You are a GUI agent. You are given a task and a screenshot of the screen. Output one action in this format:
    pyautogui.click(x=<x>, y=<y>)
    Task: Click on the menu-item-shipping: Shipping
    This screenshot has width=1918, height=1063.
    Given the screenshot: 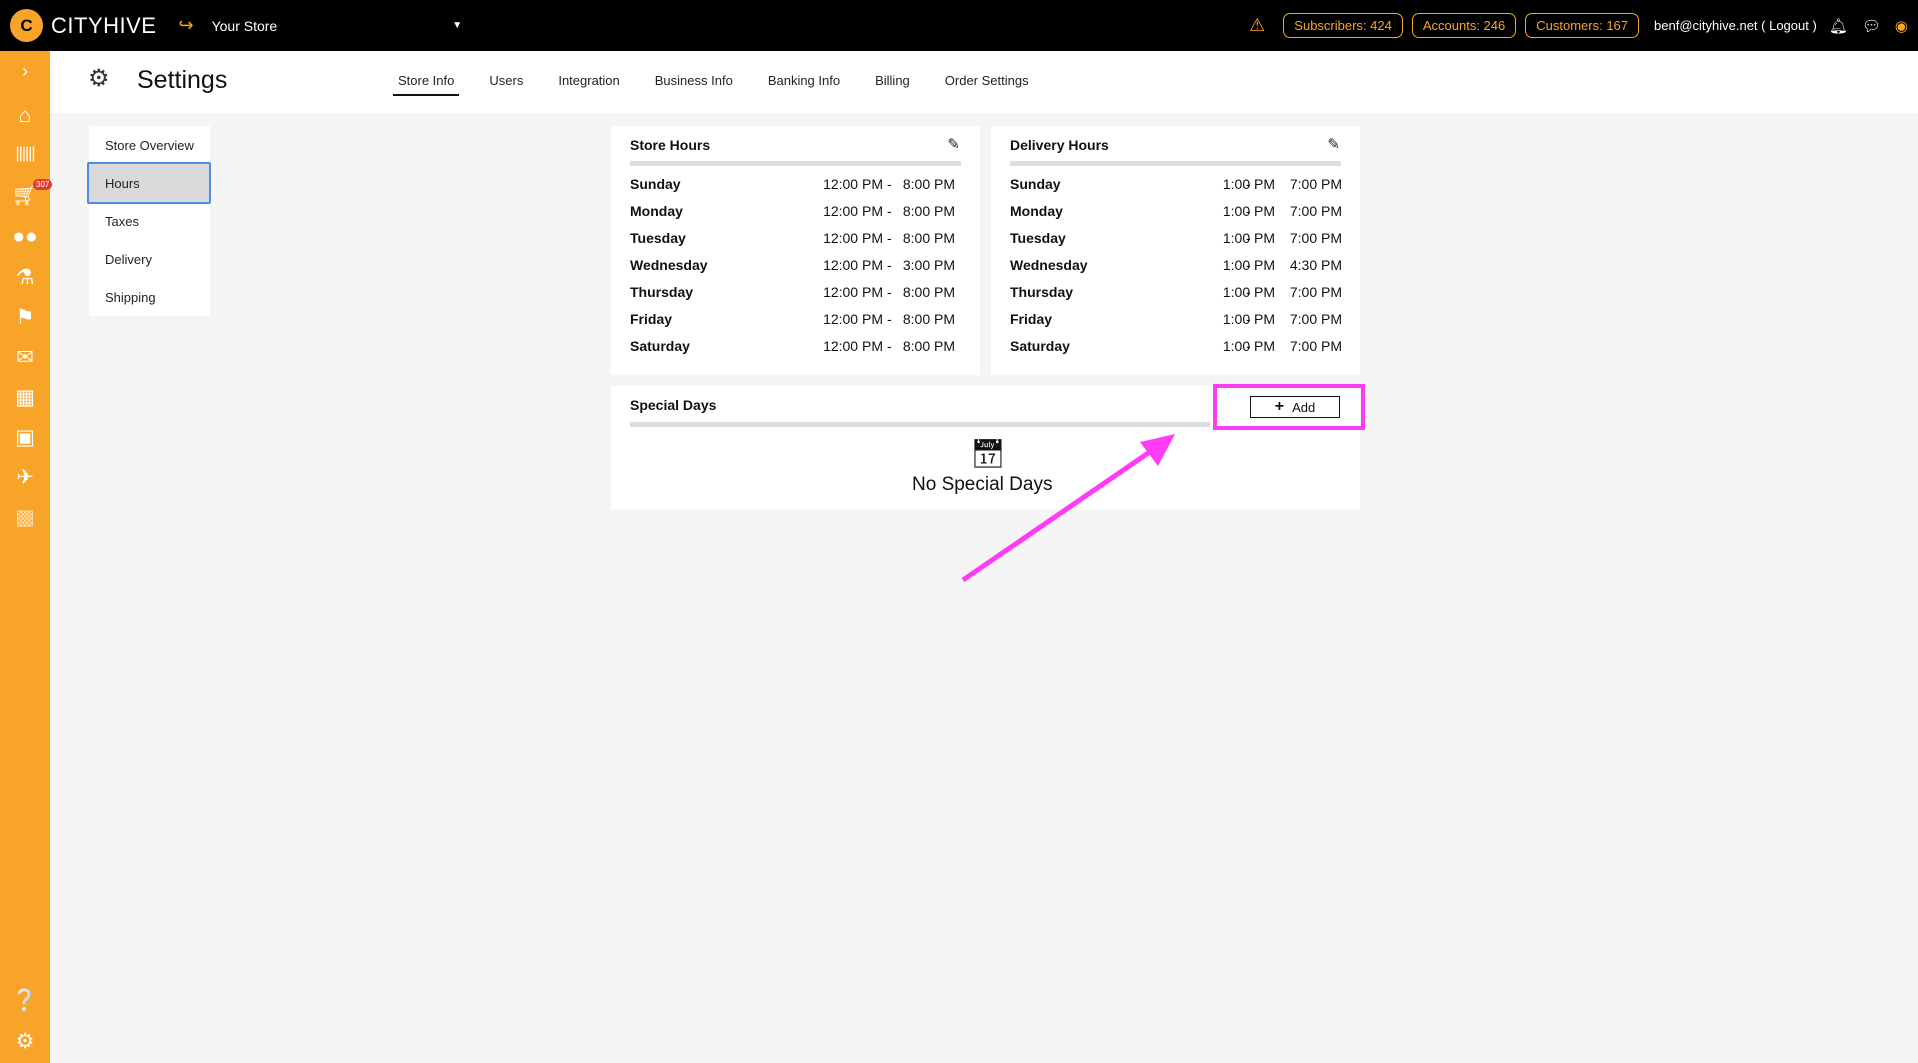 What is the action you would take?
    pyautogui.click(x=149, y=297)
    